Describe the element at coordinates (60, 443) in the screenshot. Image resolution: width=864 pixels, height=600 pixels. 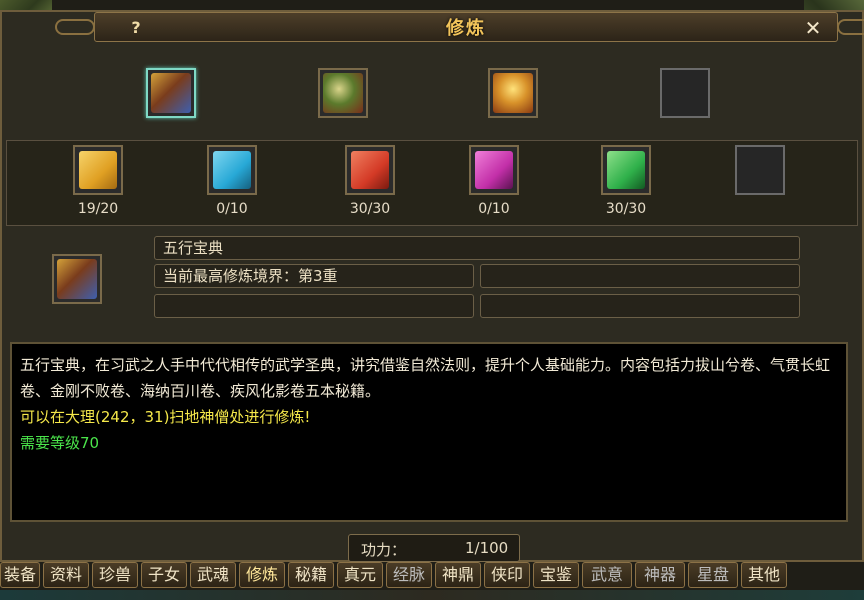
I see `level-requirement: 需要等级70` at that location.